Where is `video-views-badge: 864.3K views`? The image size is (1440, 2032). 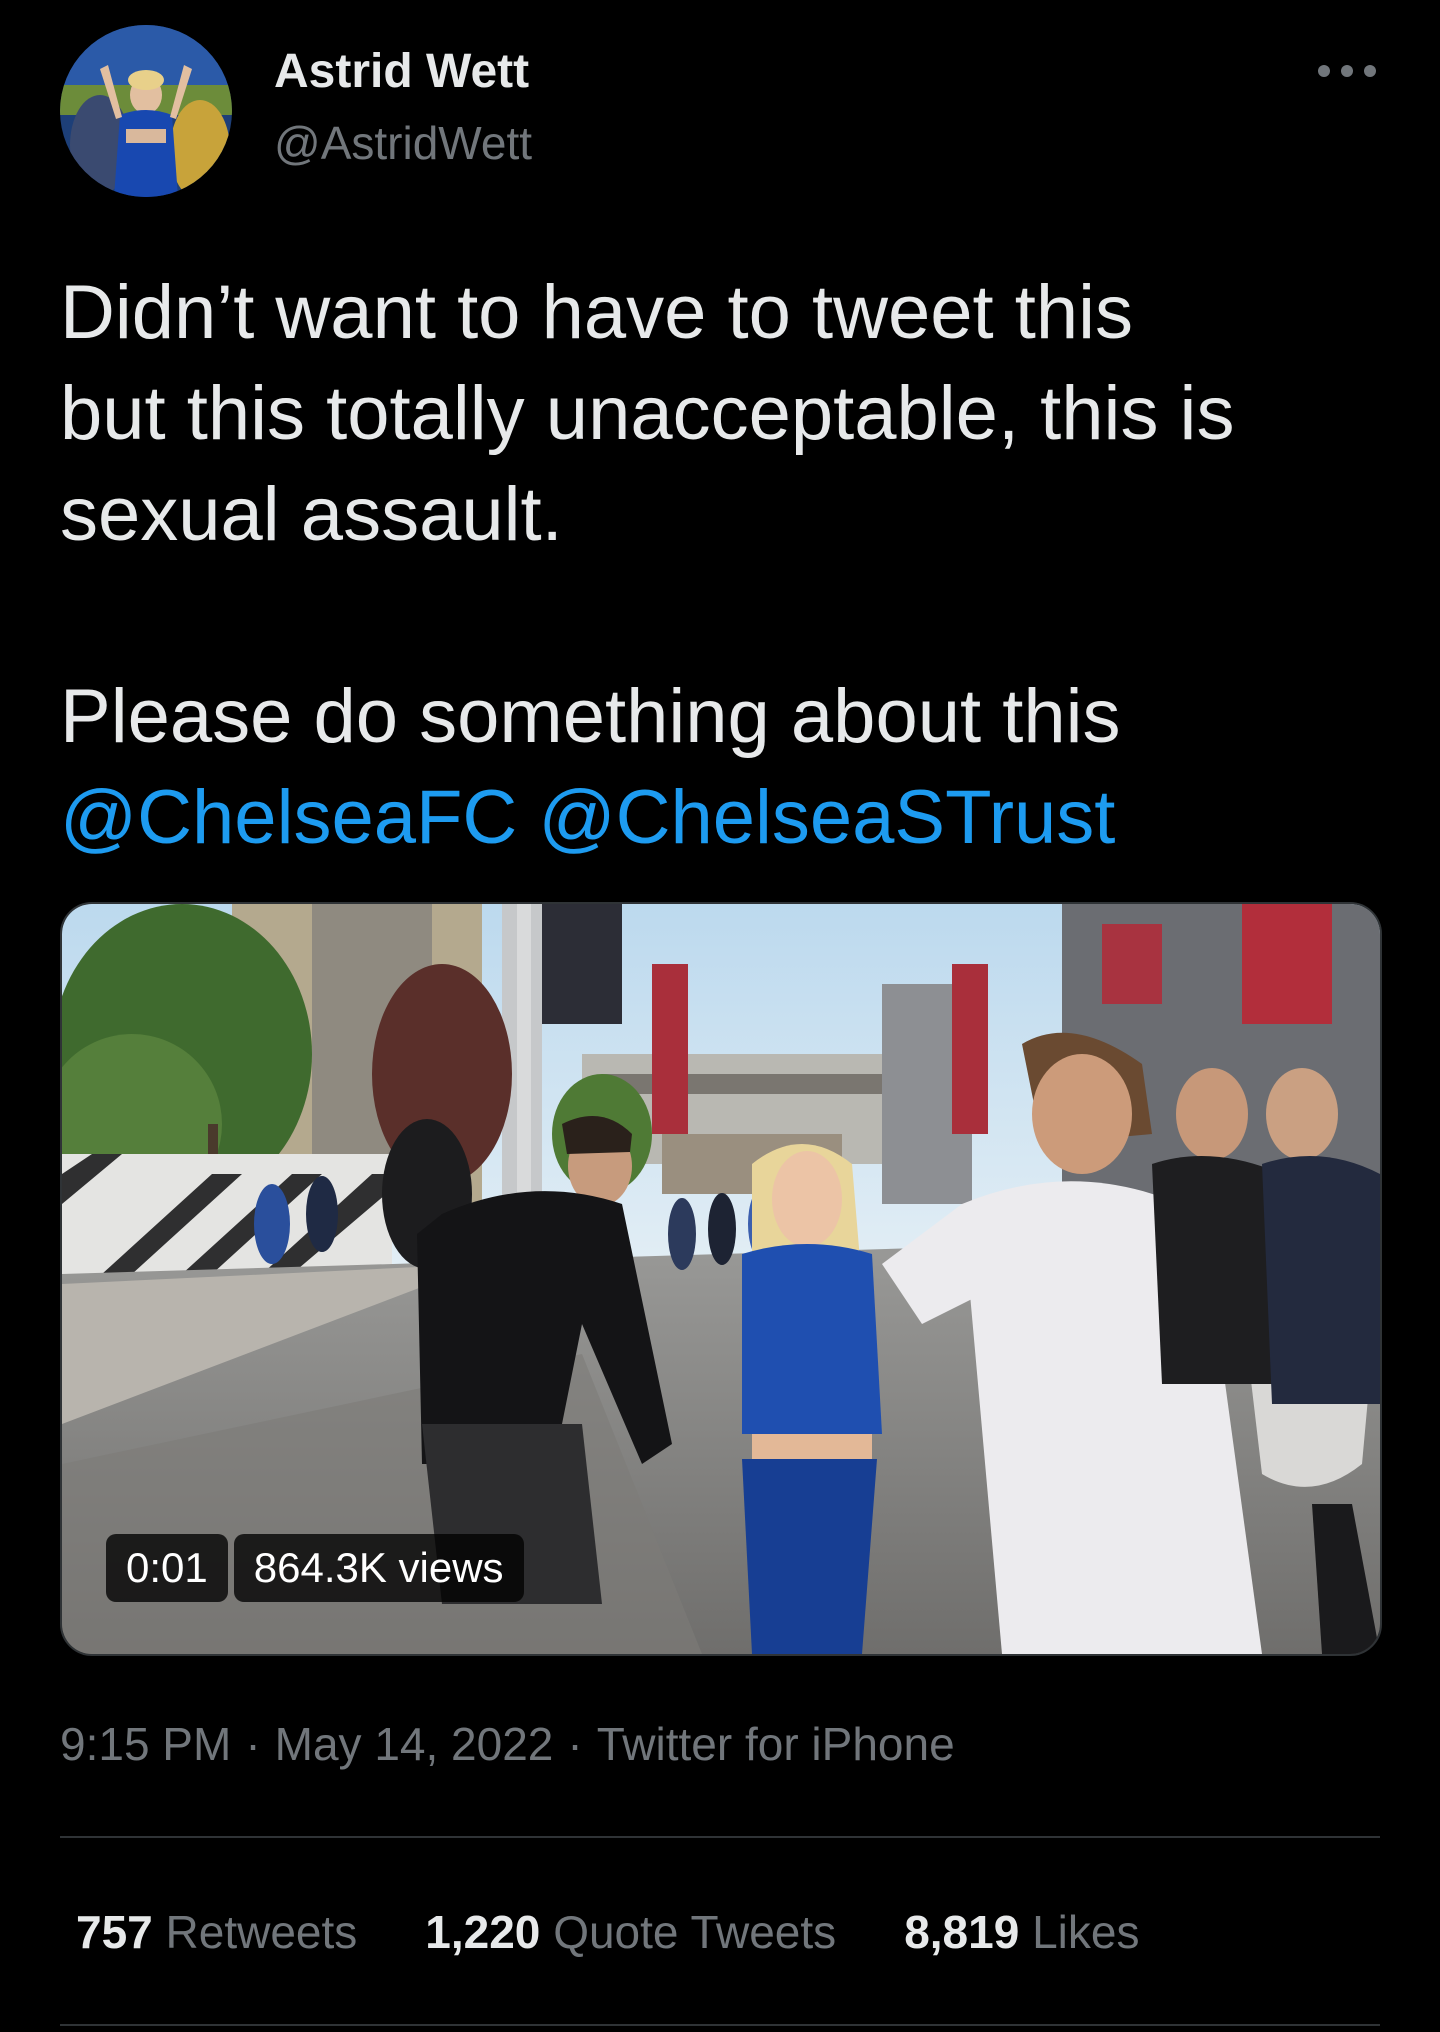
video-views-badge: 864.3K views is located at coordinates (378, 1568).